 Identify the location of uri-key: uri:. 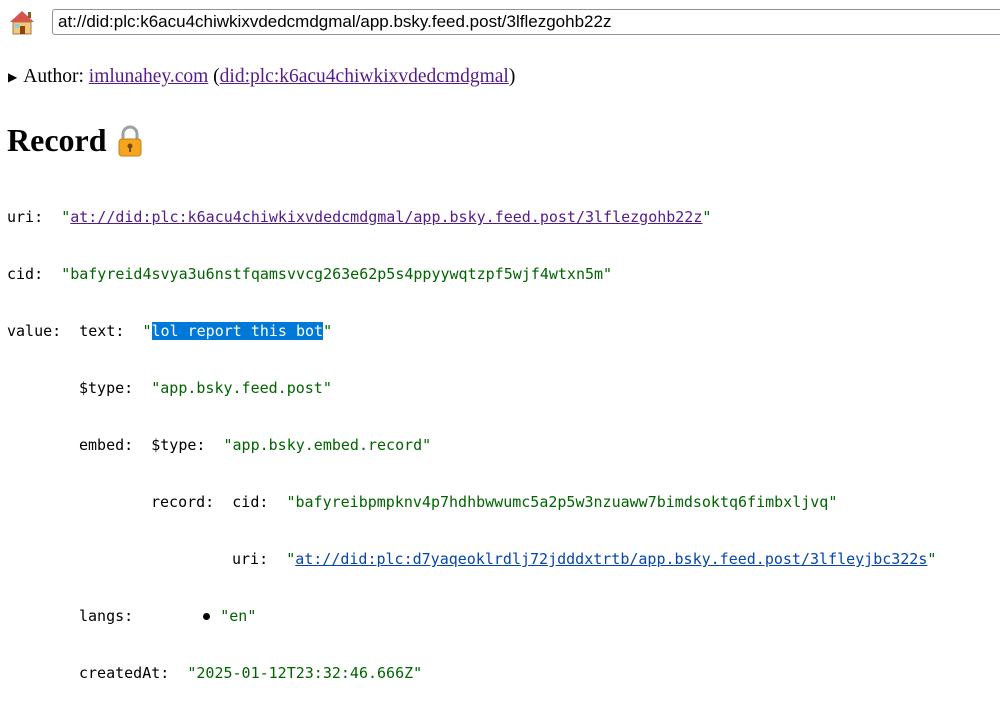
(25, 217).